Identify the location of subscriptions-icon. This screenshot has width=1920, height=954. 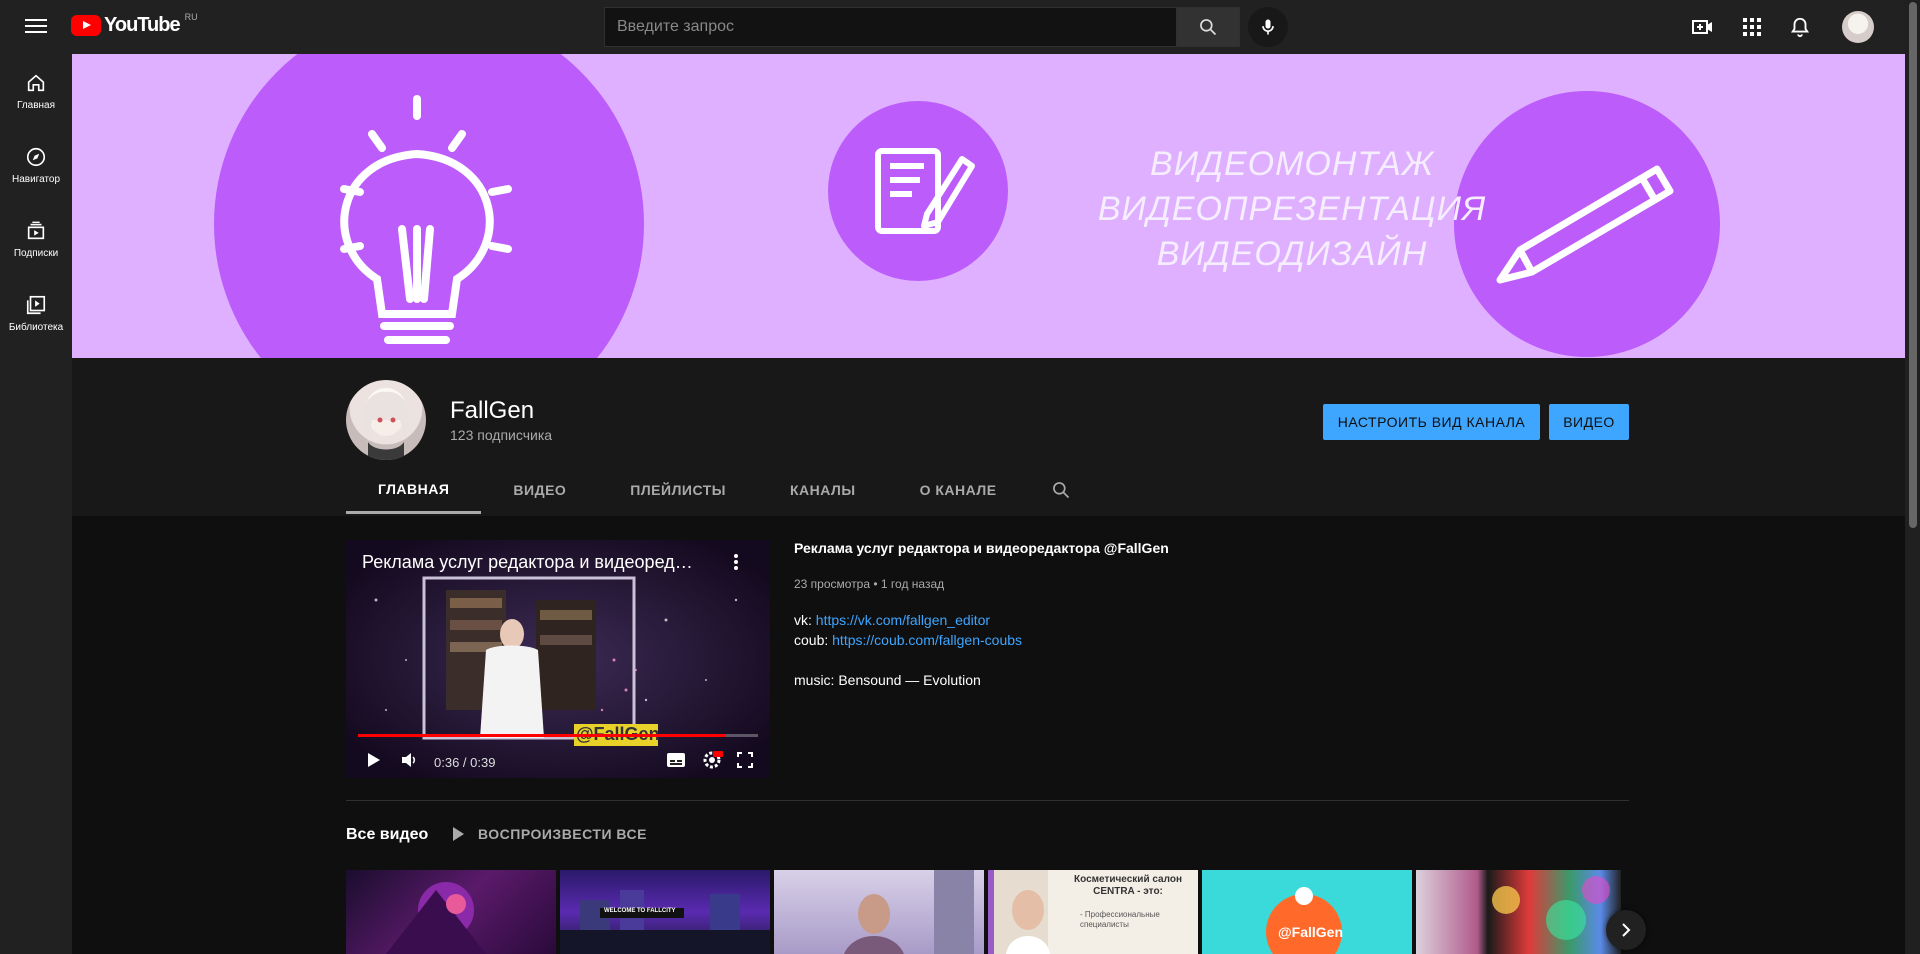
(36, 230).